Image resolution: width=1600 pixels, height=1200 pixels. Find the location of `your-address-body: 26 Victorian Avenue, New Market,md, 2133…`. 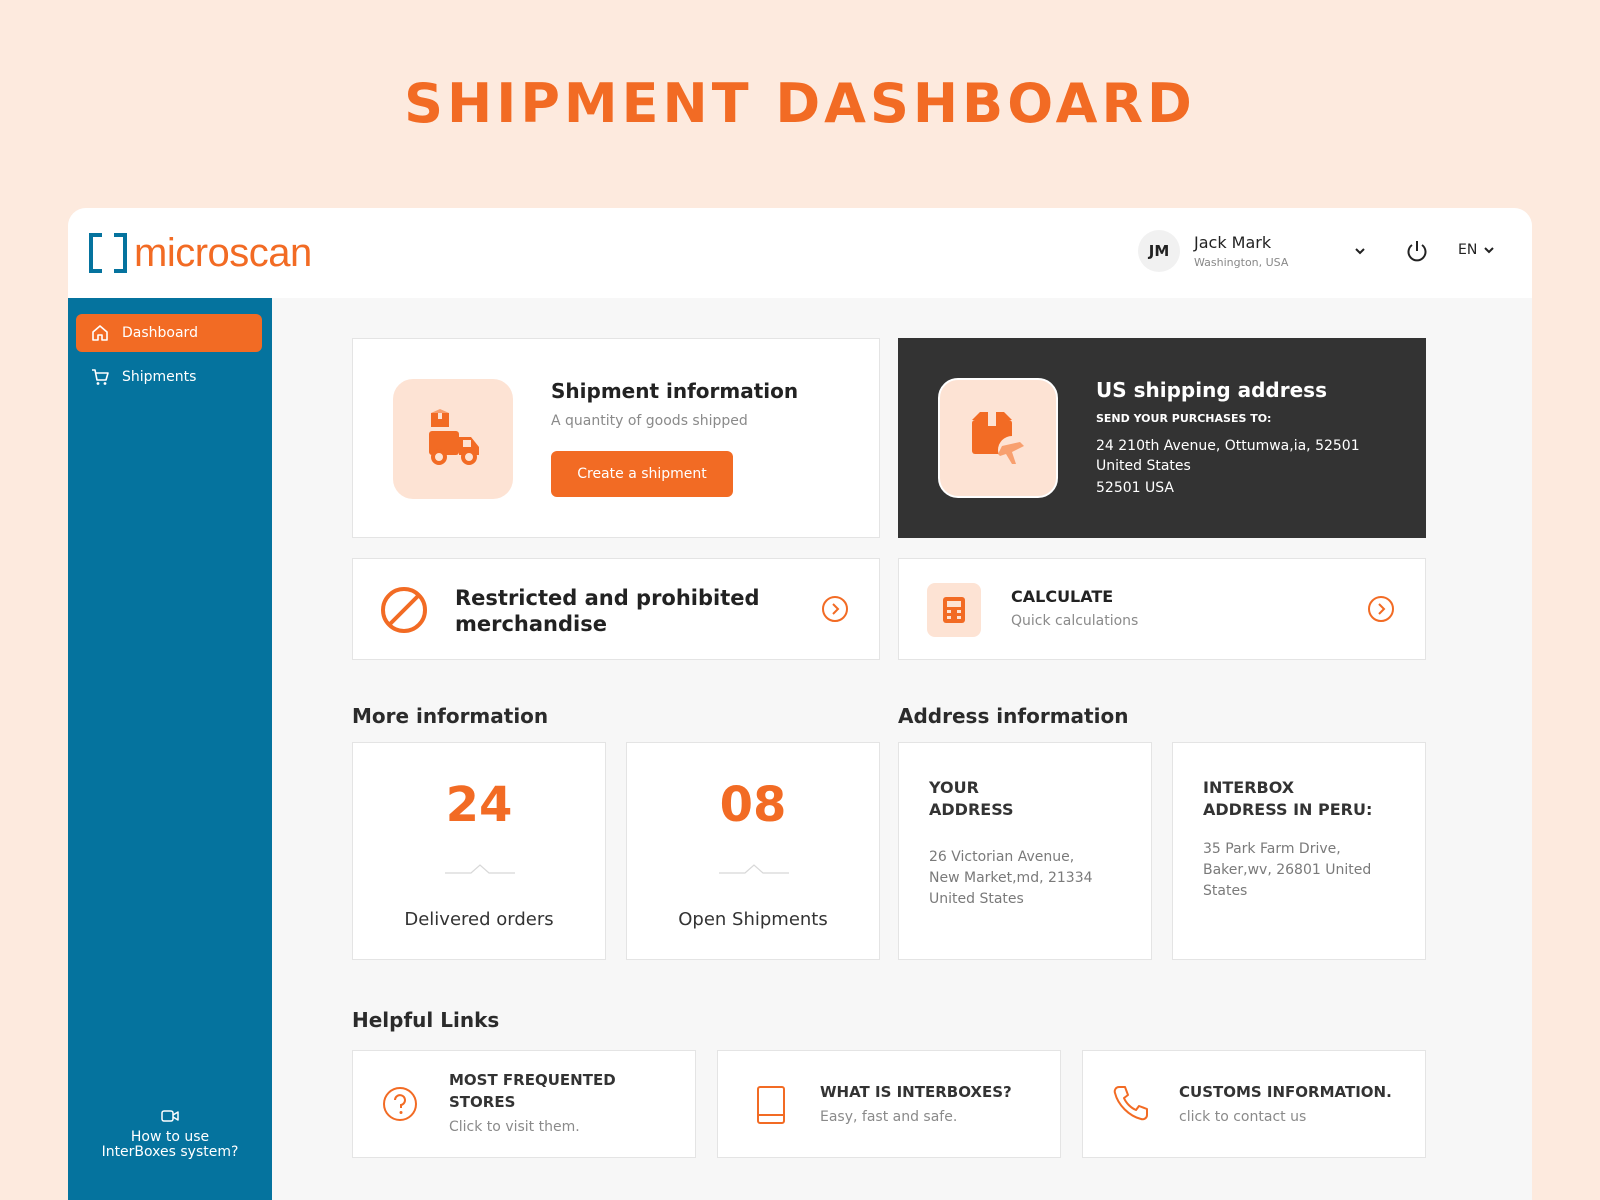

your-address-body: 26 Victorian Avenue, New Market,md, 2133… is located at coordinates (1011, 878).